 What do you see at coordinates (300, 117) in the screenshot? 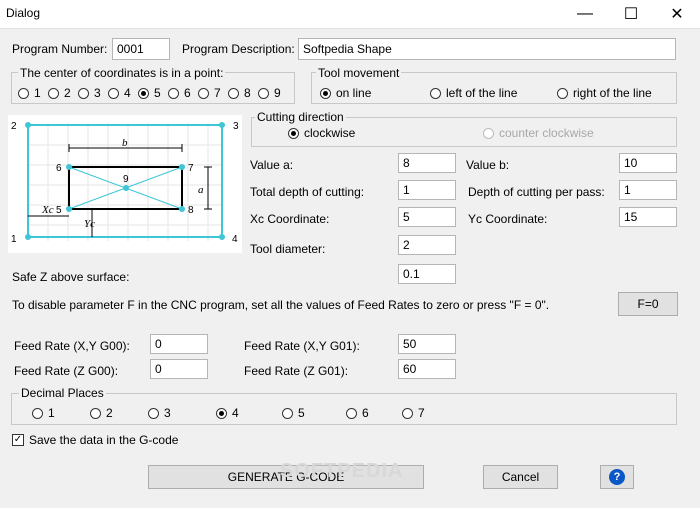
I see `direction-group-title: Cutting direction` at bounding box center [300, 117].